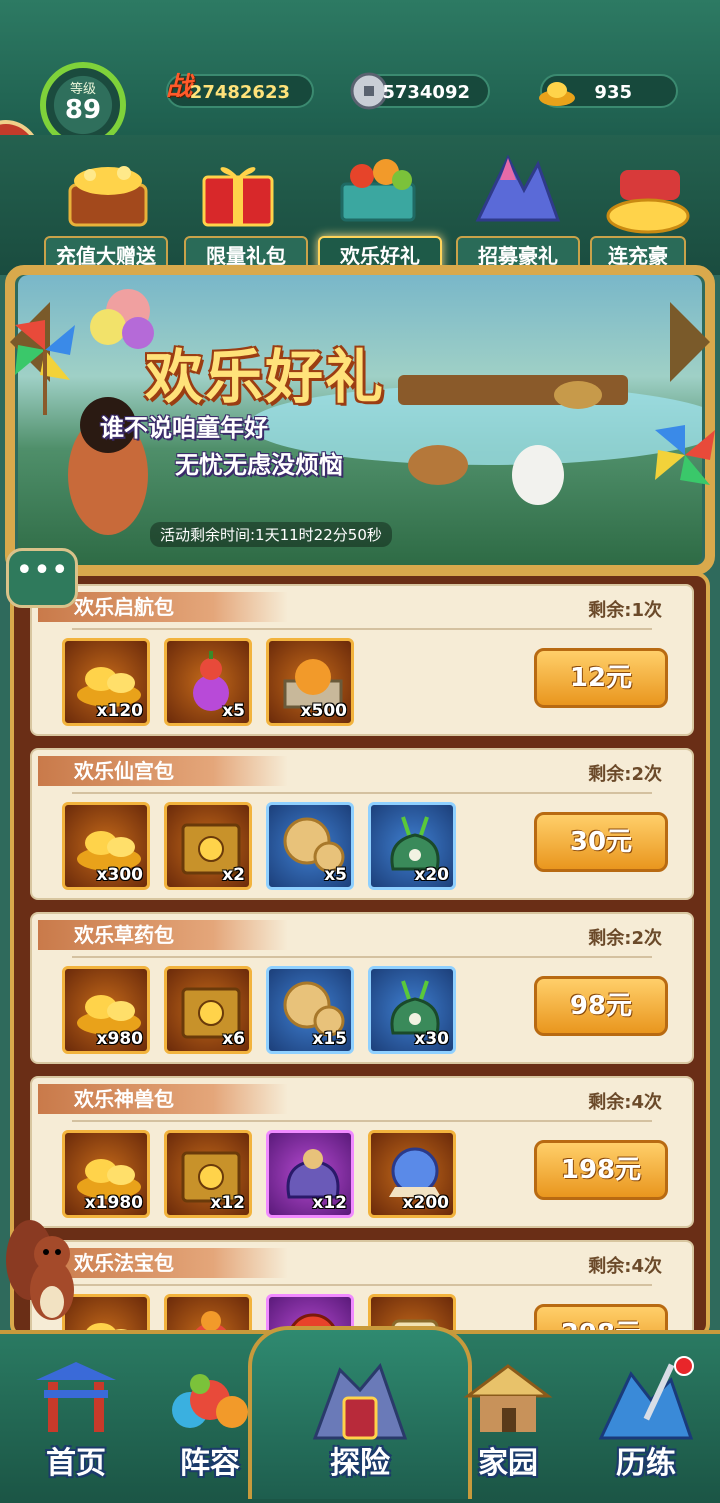 The width and height of the screenshot is (720, 1503). I want to click on gold-ingot-icon, so click(557, 94).